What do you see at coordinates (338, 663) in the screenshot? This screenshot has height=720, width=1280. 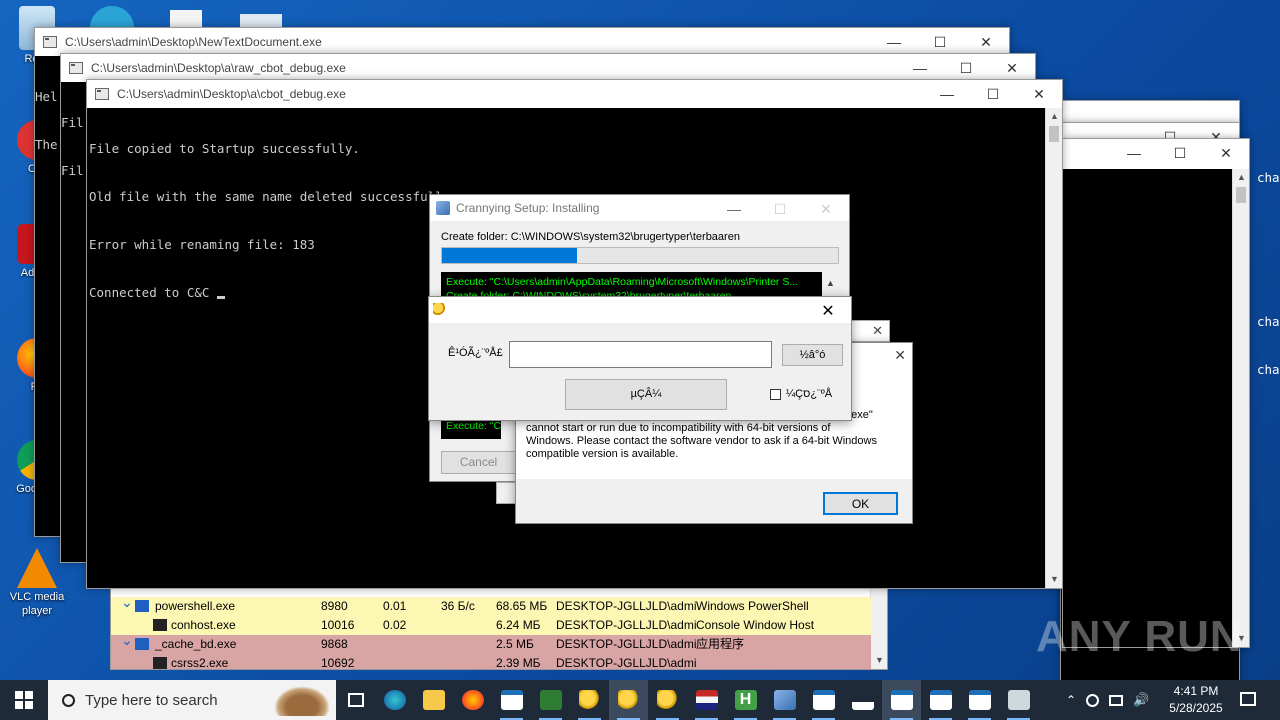 I see `process-pid: 10692` at bounding box center [338, 663].